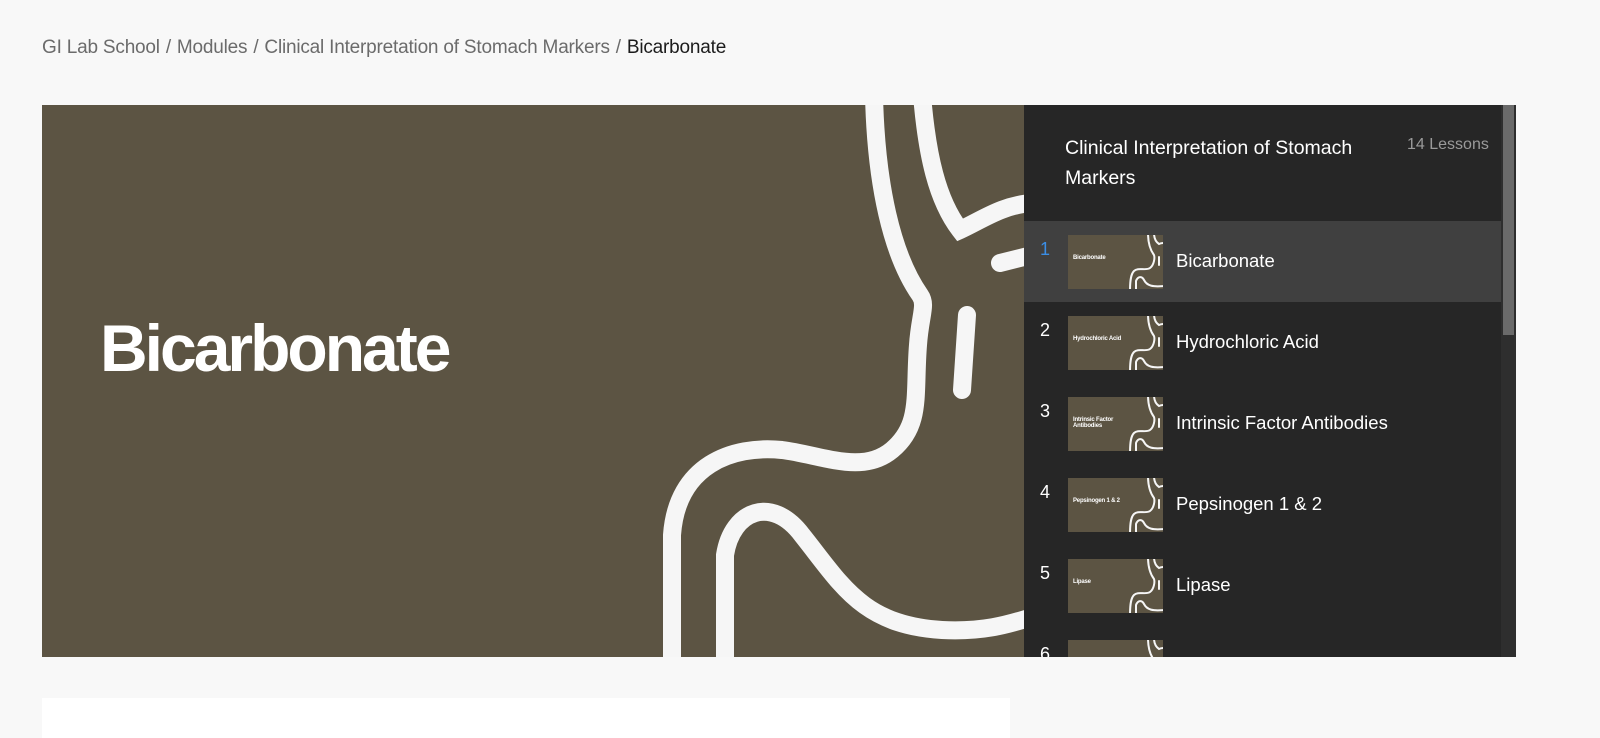 Image resolution: width=1600 pixels, height=738 pixels. Describe the element at coordinates (1262, 585) in the screenshot. I see `lesson-item: 5 Lipase Lipase` at that location.